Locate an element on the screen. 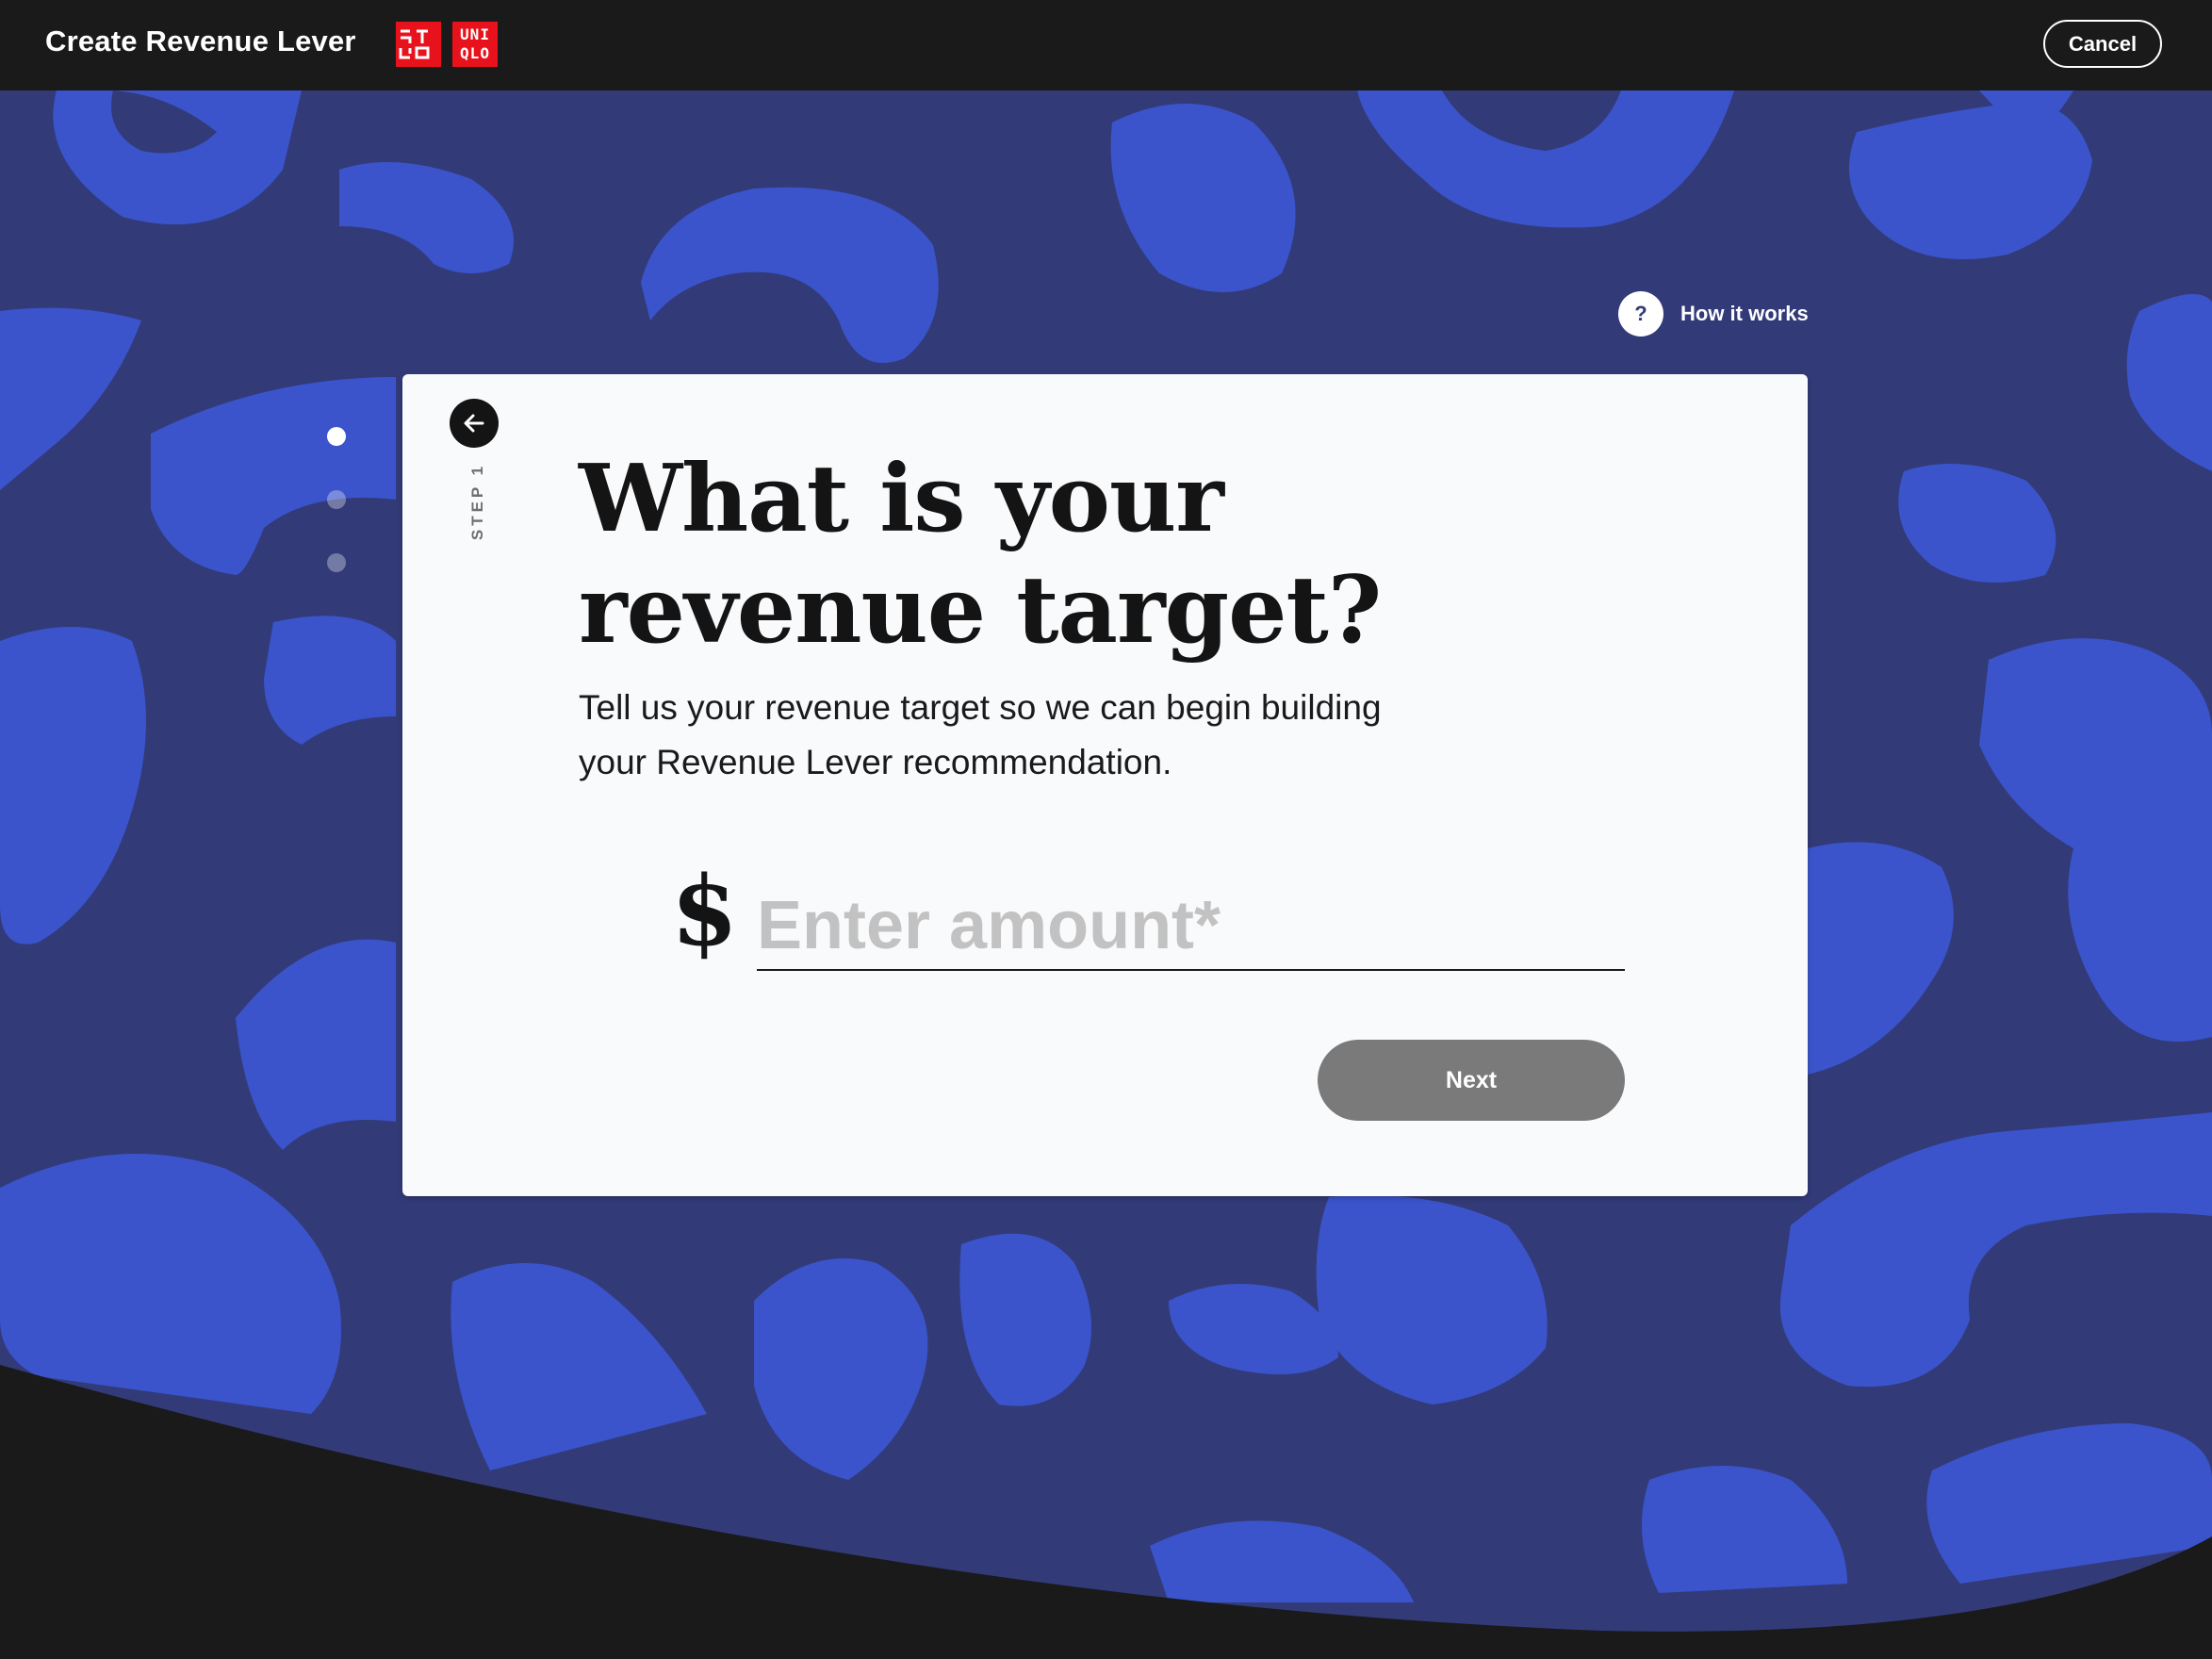 This screenshot has height=1659, width=2212. page-title: What is your revenue target? is located at coordinates (1050, 555).